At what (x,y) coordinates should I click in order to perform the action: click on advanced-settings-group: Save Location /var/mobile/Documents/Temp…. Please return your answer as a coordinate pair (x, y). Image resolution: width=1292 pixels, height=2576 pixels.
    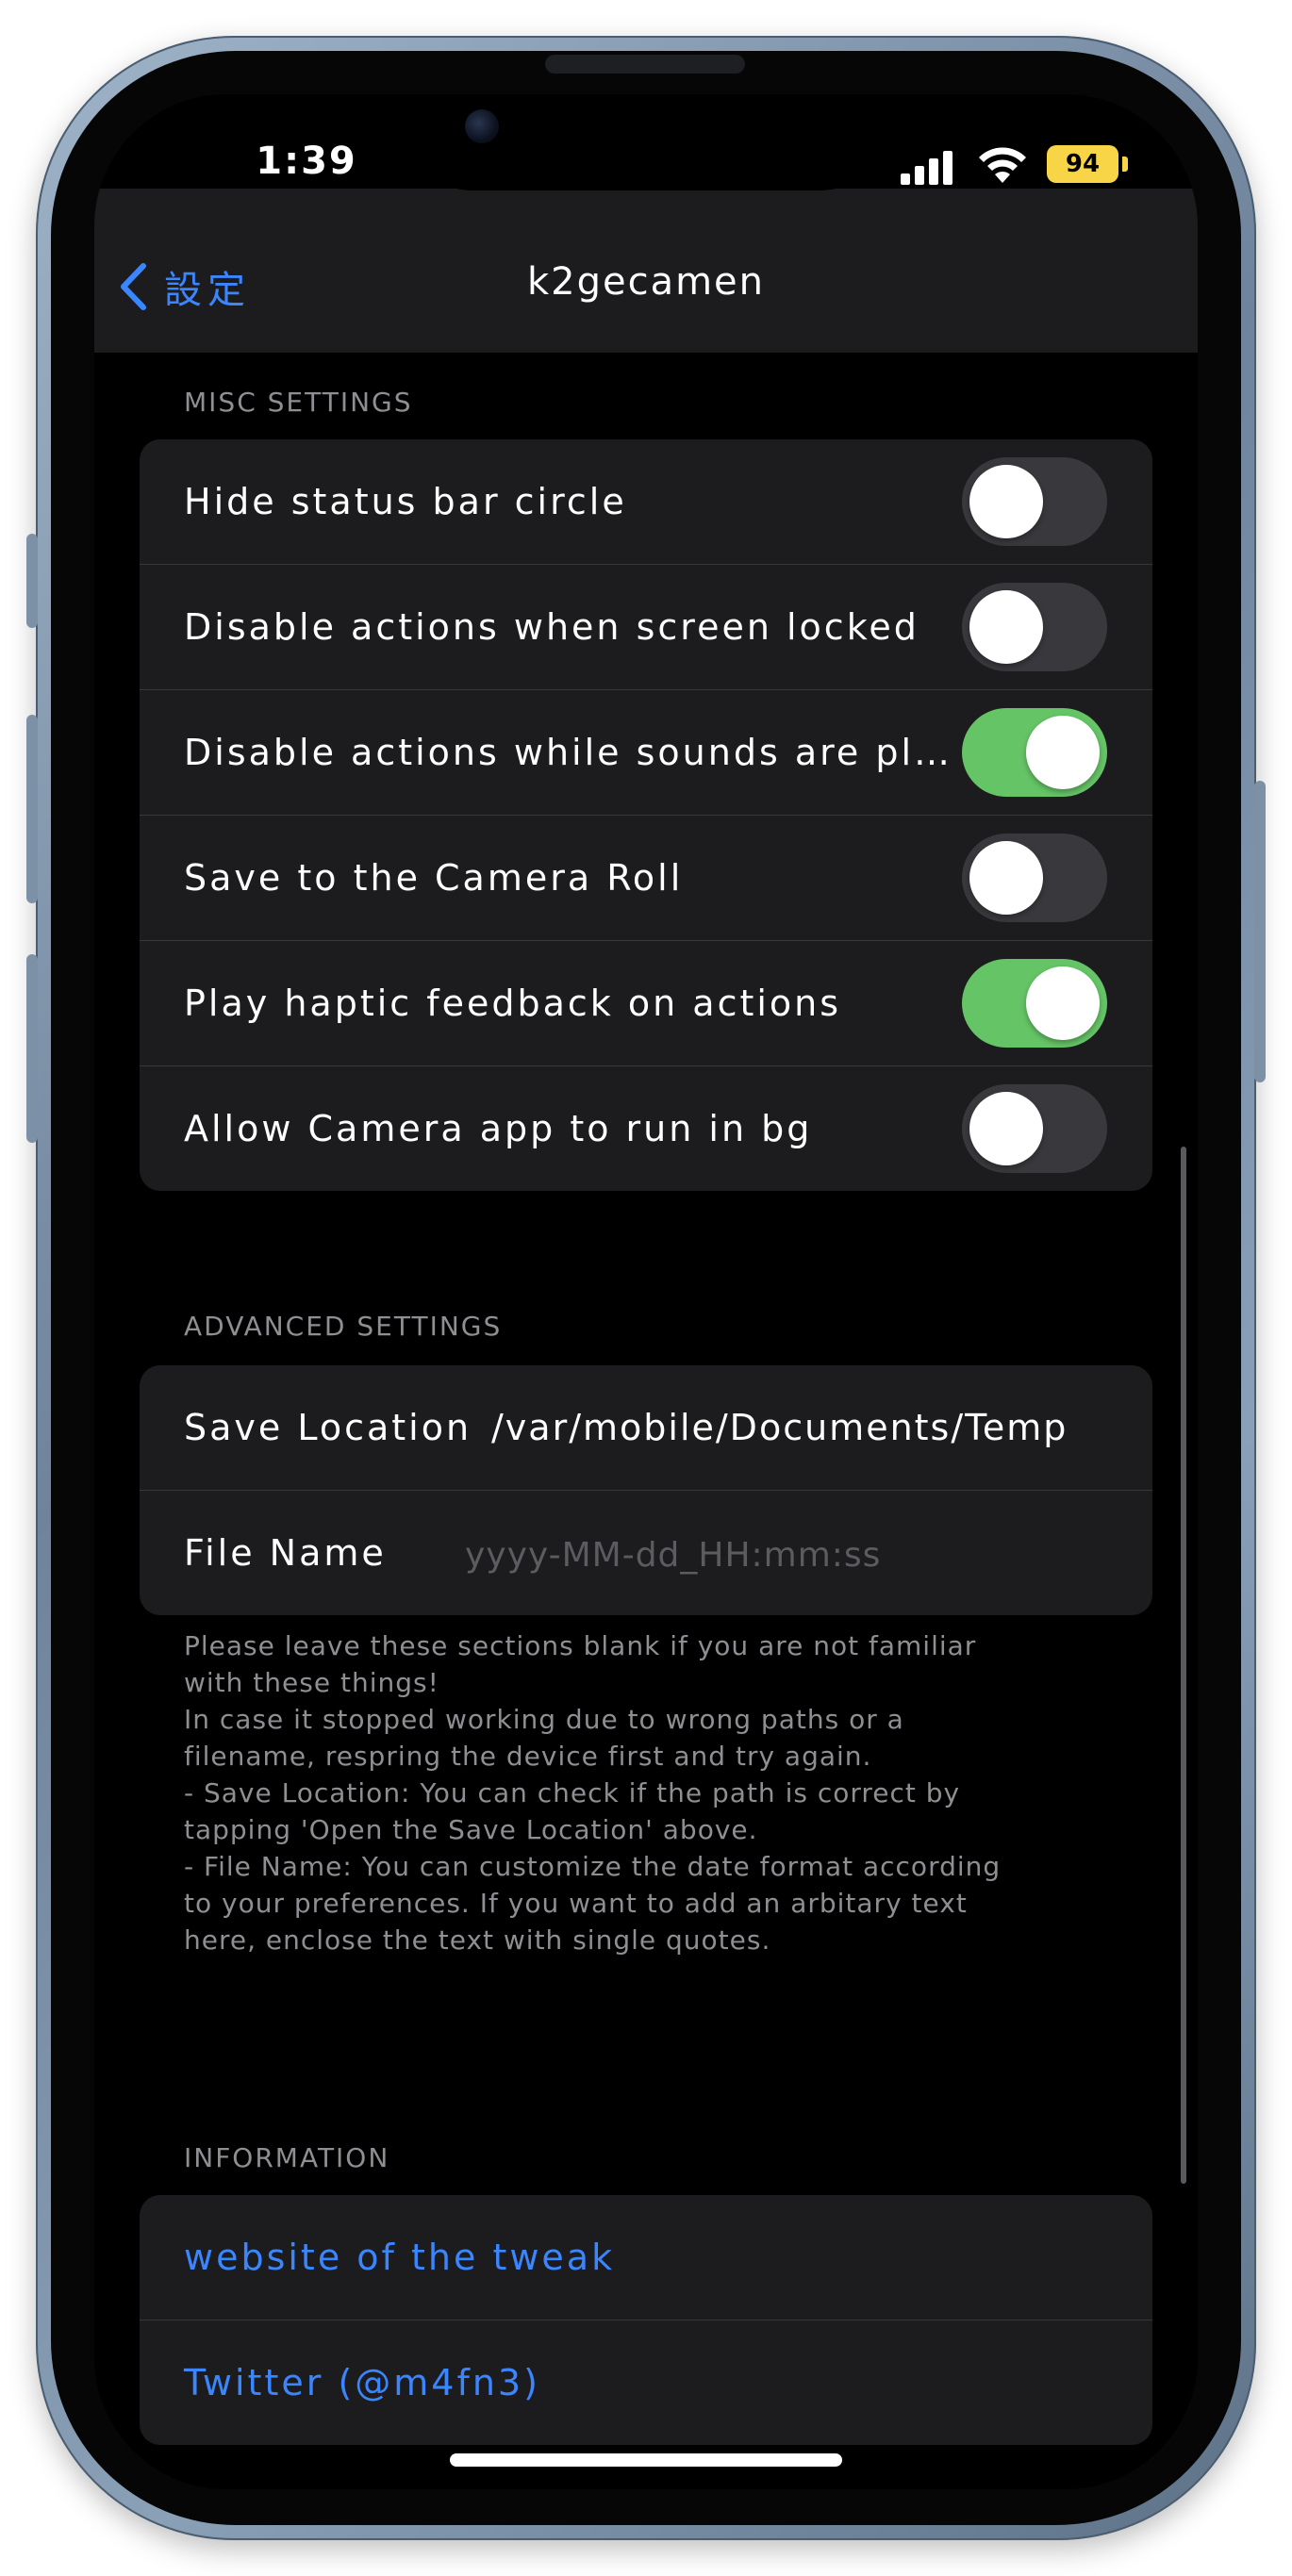
    Looking at the image, I should click on (646, 1490).